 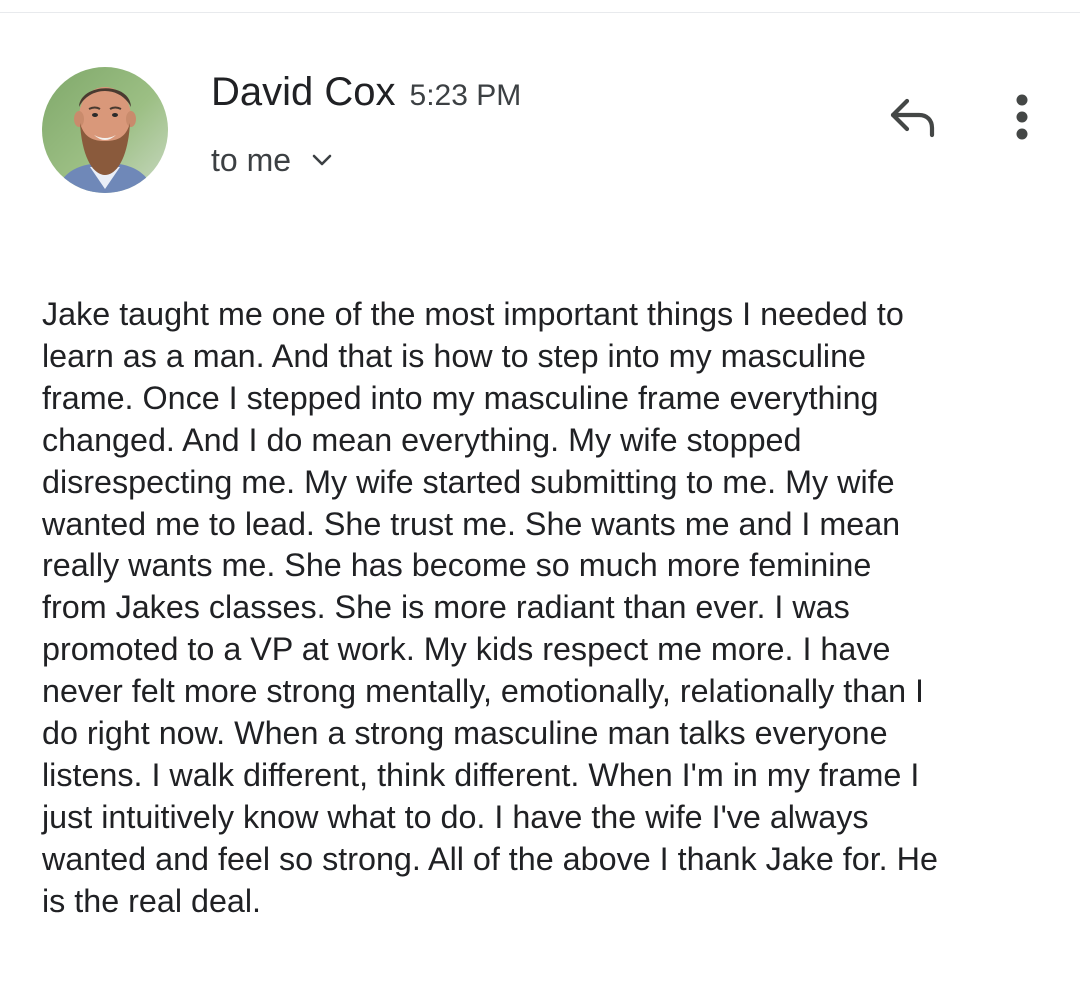 I want to click on avatar, so click(x=105, y=130).